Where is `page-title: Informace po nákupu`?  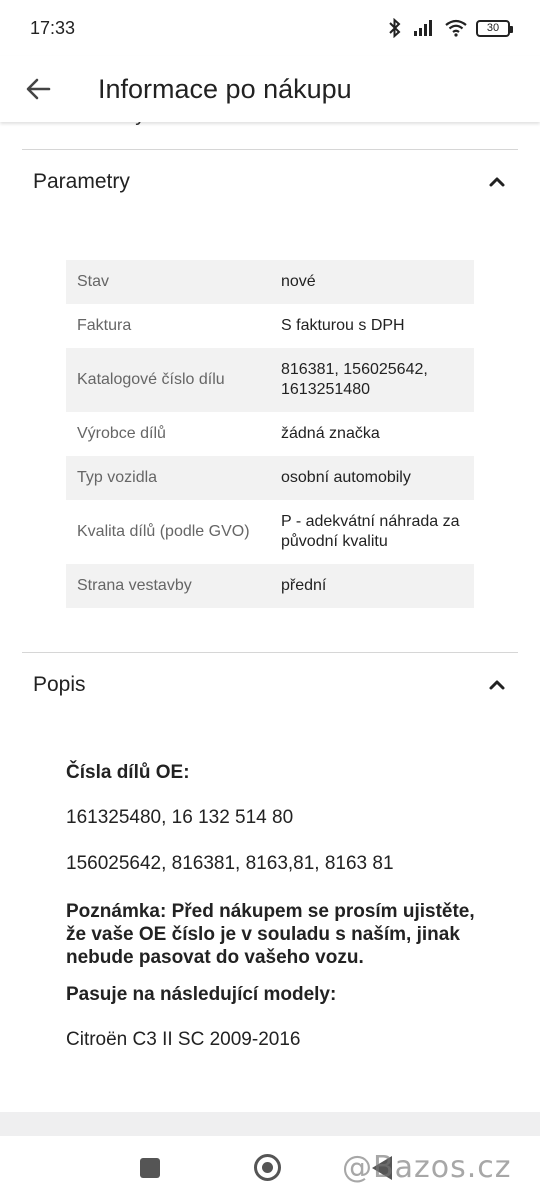 page-title: Informace po nákupu is located at coordinates (225, 88).